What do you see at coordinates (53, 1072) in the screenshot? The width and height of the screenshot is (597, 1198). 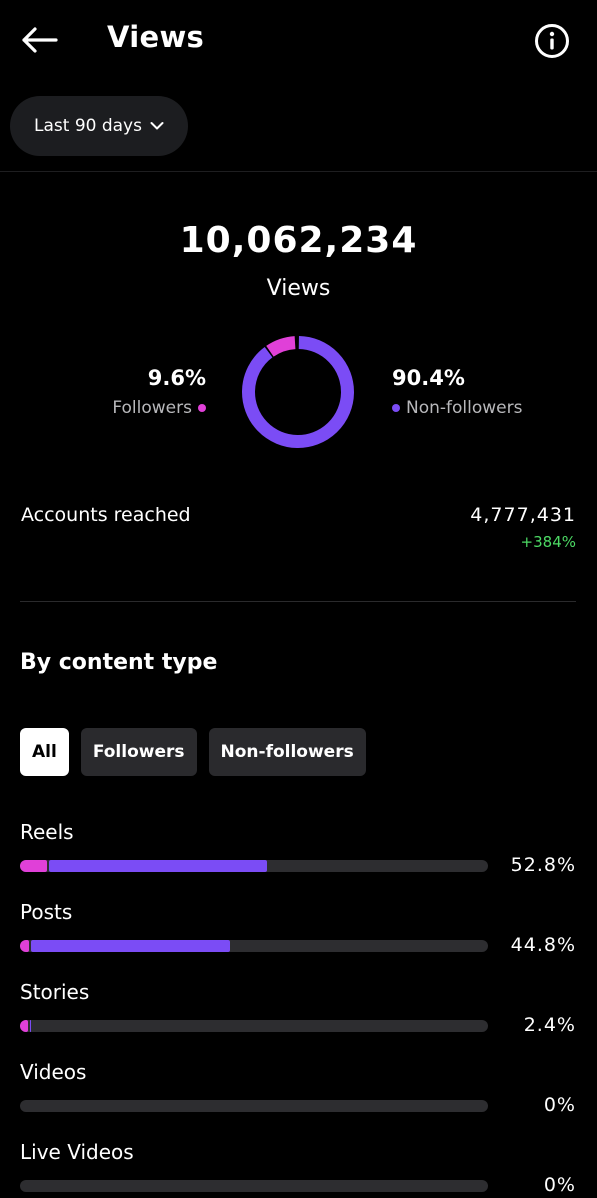 I see `content-row-label: Videos` at bounding box center [53, 1072].